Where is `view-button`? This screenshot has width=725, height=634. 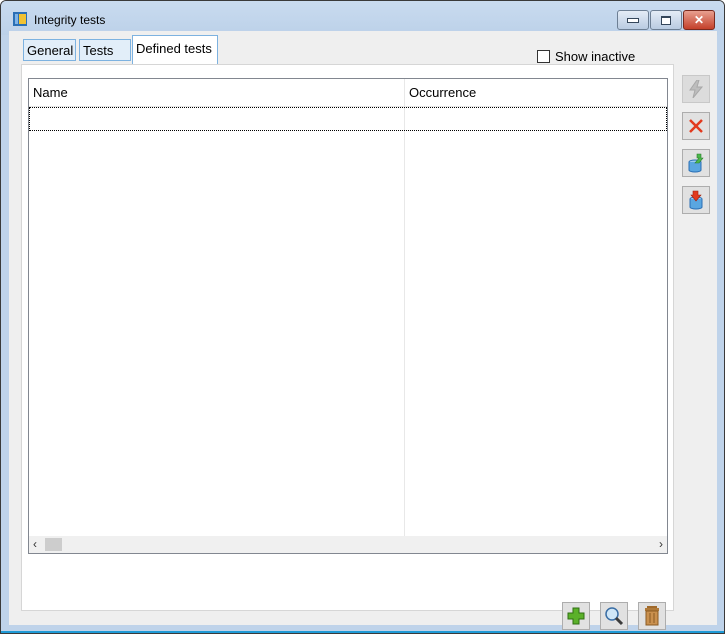 view-button is located at coordinates (614, 616).